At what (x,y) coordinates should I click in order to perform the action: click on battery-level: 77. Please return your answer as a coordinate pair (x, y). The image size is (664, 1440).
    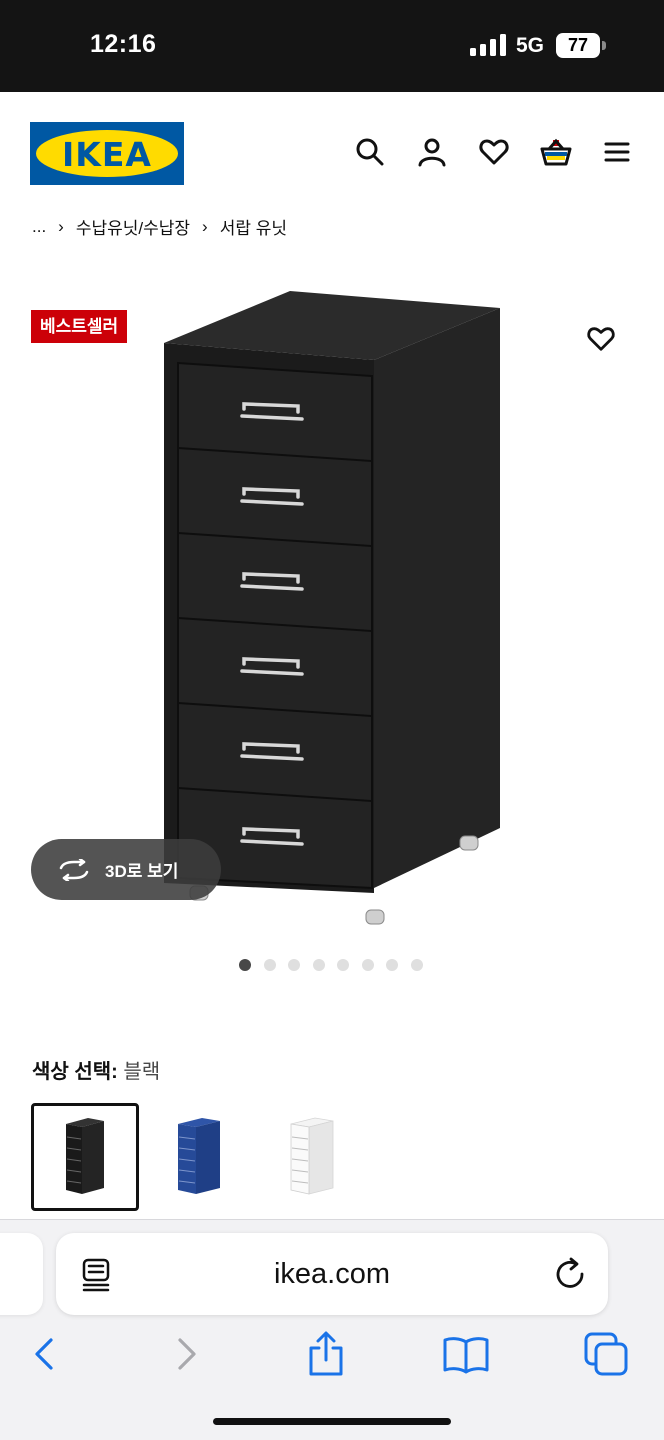
    Looking at the image, I should click on (578, 45).